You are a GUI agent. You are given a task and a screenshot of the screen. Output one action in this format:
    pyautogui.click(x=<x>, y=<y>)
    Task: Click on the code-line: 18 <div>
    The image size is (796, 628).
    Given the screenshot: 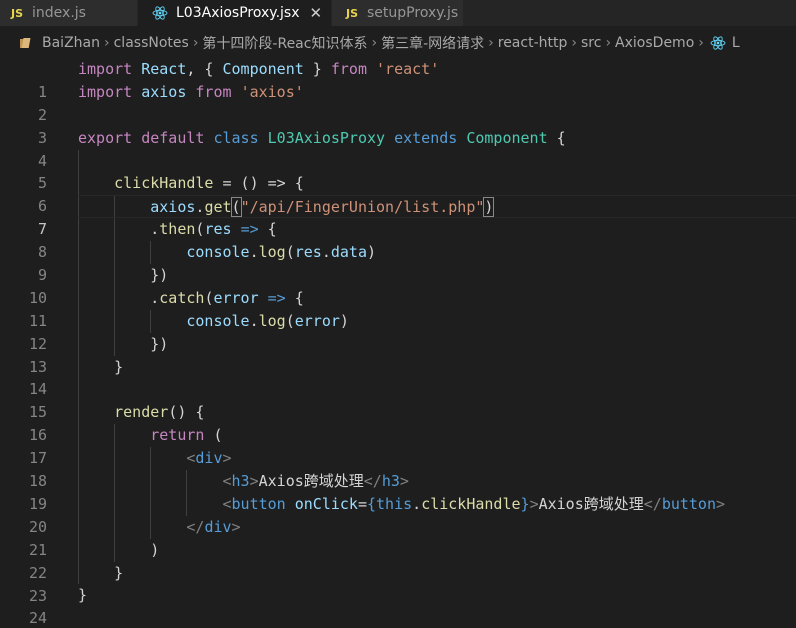 What is the action you would take?
    pyautogui.click(x=398, y=468)
    